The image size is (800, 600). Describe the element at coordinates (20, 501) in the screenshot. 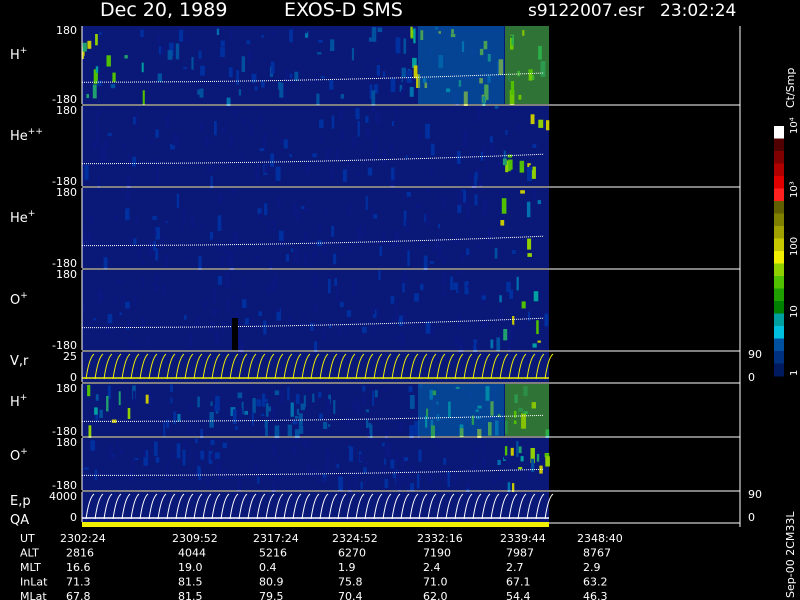

I see `panel-label: E,p` at that location.